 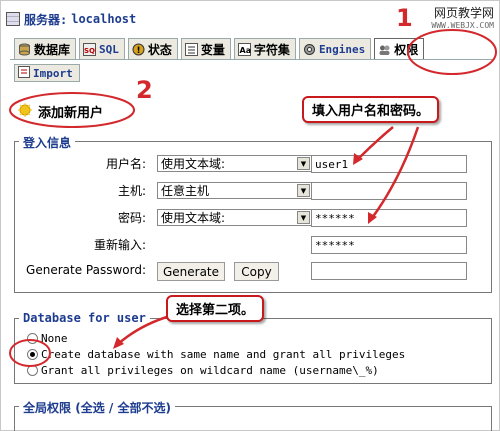 I want to click on status-icon: !, so click(x=138, y=49).